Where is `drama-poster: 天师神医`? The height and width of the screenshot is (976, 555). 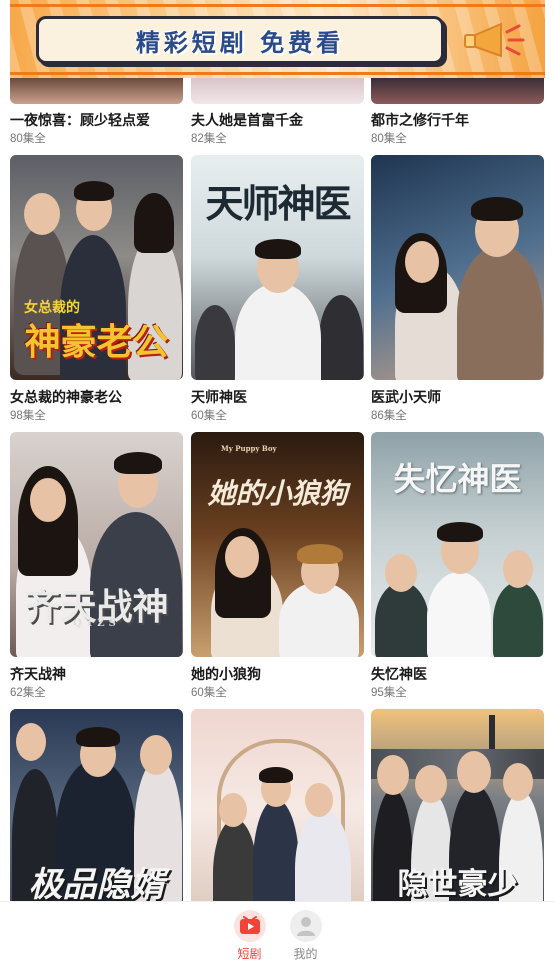 drama-poster: 天师神医 is located at coordinates (277, 267).